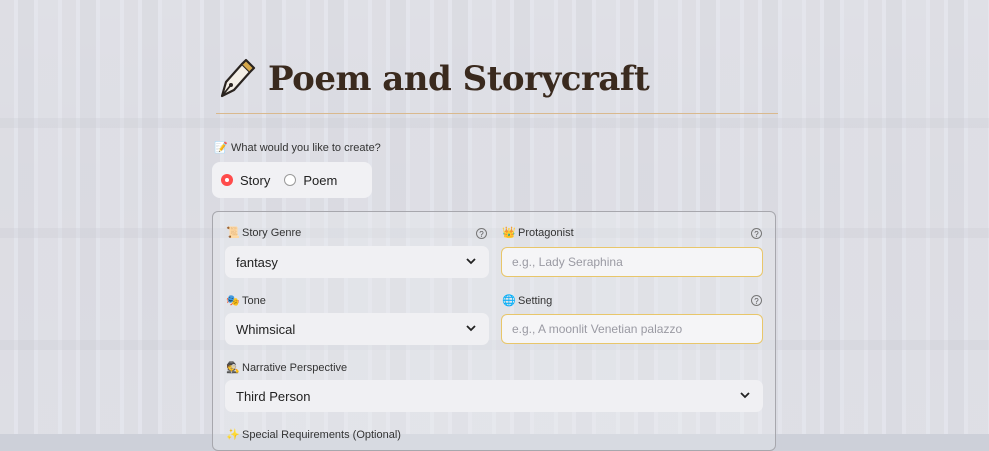  What do you see at coordinates (233, 368) in the screenshot?
I see `detective-icon: 🕵` at bounding box center [233, 368].